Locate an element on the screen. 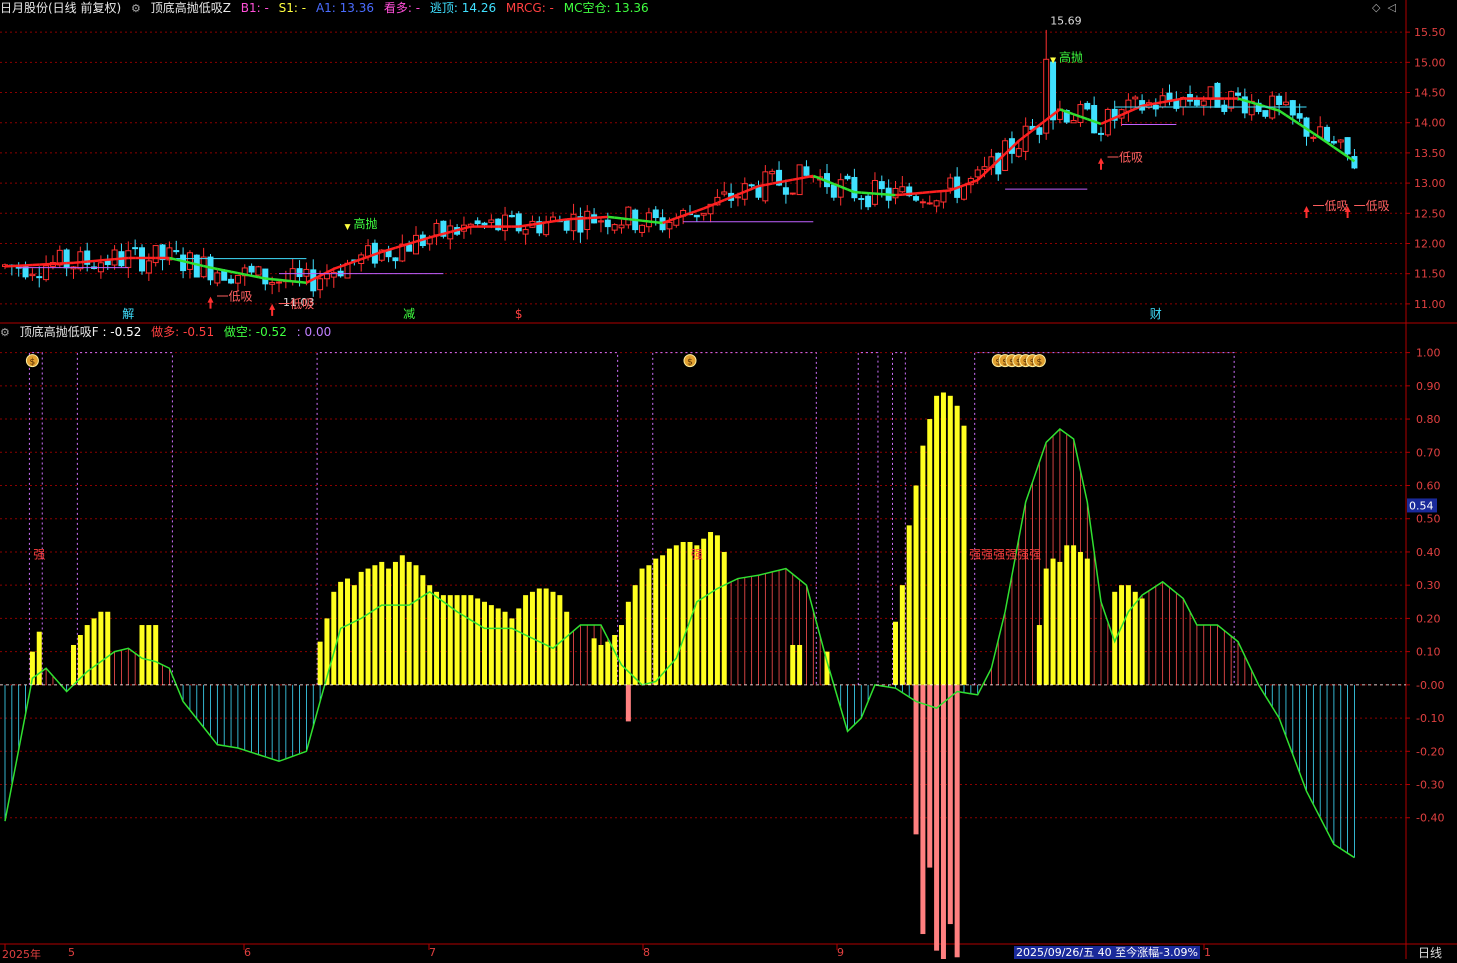 The width and height of the screenshot is (1457, 963). main-value-mc: MC空仓: 13.36 is located at coordinates (606, 8).